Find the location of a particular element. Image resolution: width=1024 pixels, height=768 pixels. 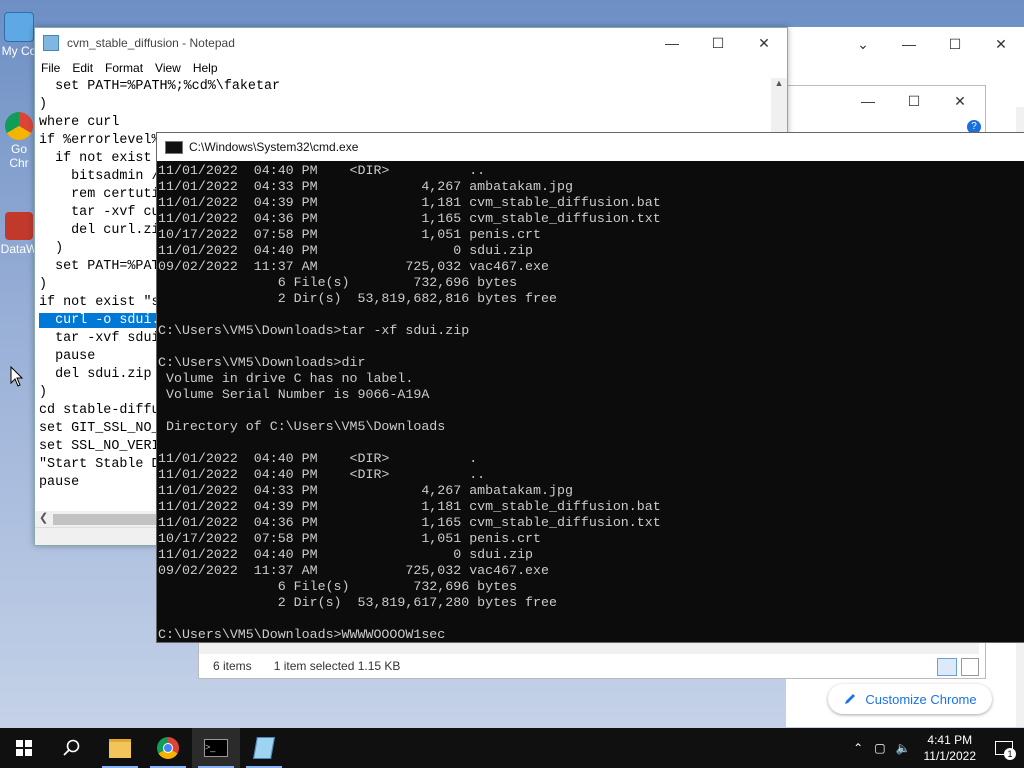

desktop-icon-my-computer: My Co is located at coordinates (19, 35).